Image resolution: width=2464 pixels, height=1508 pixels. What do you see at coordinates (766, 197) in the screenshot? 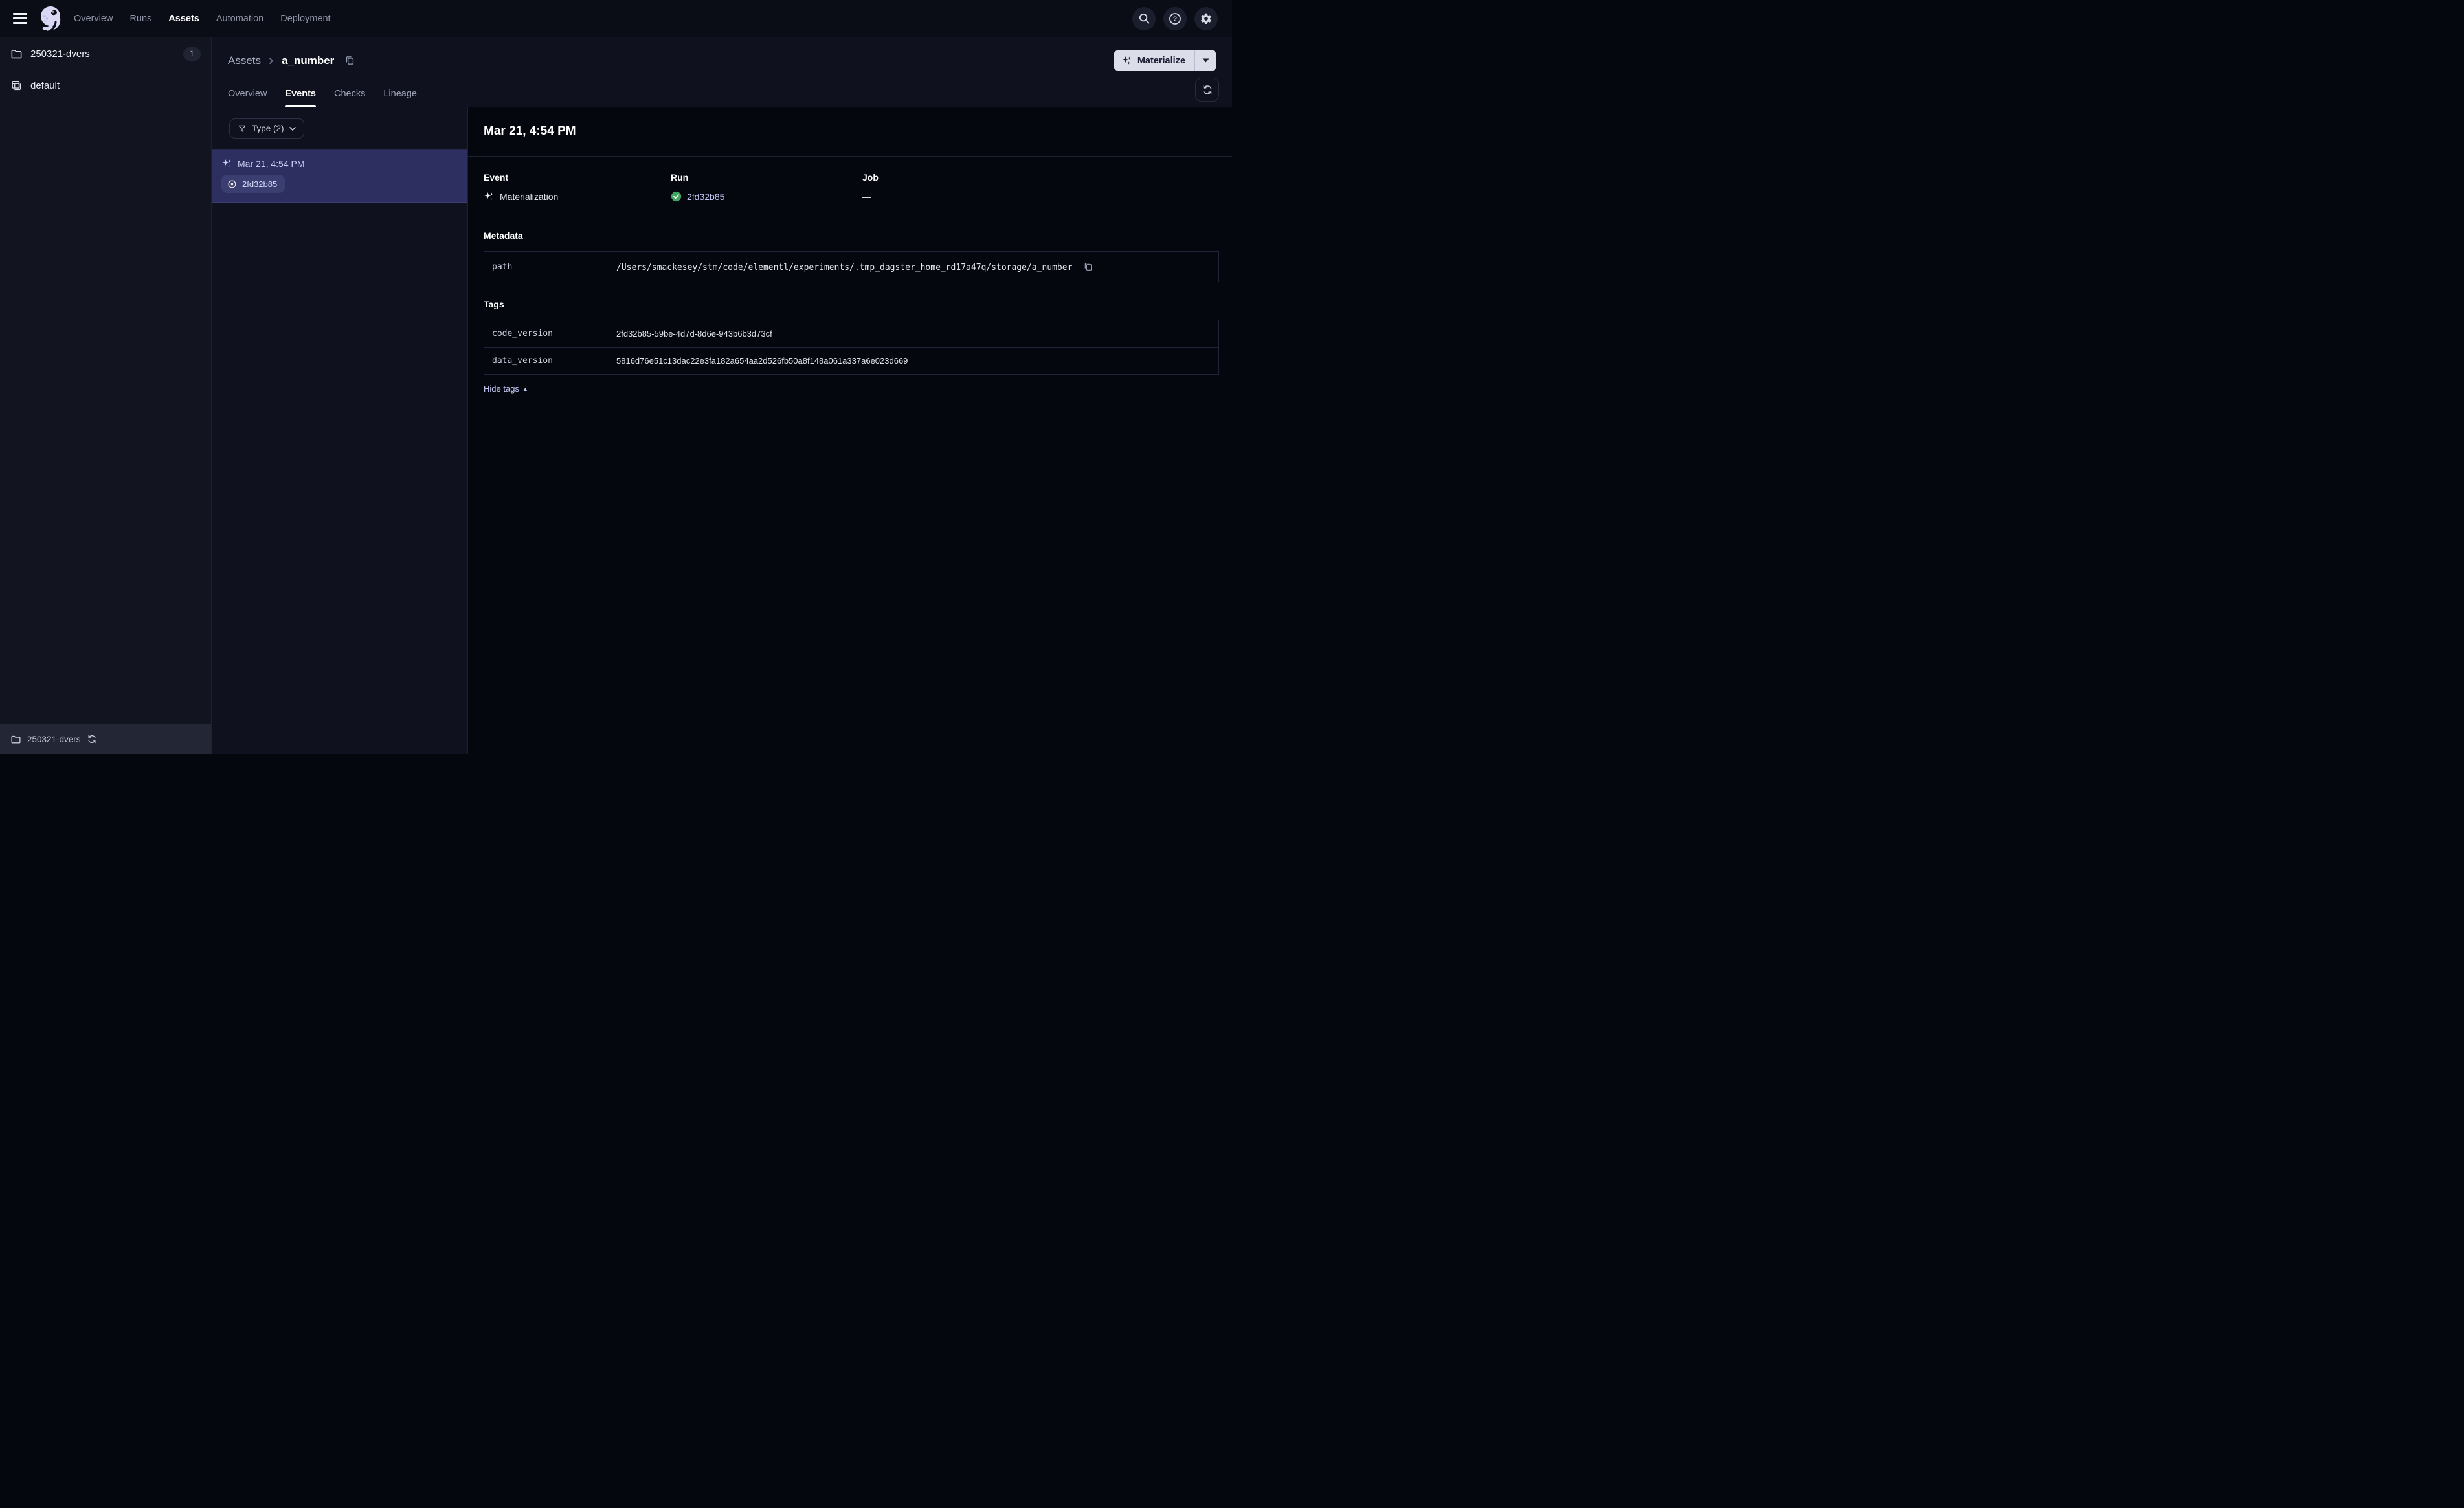
I see `run-value: 2fd32b85` at bounding box center [766, 197].